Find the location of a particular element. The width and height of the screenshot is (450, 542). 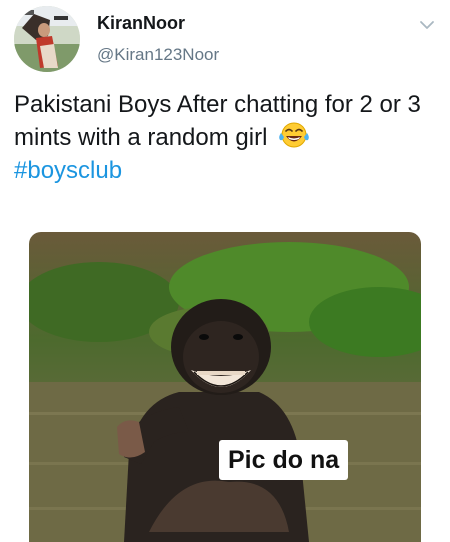

laughing-tears-emoji-icon is located at coordinates (294, 135).